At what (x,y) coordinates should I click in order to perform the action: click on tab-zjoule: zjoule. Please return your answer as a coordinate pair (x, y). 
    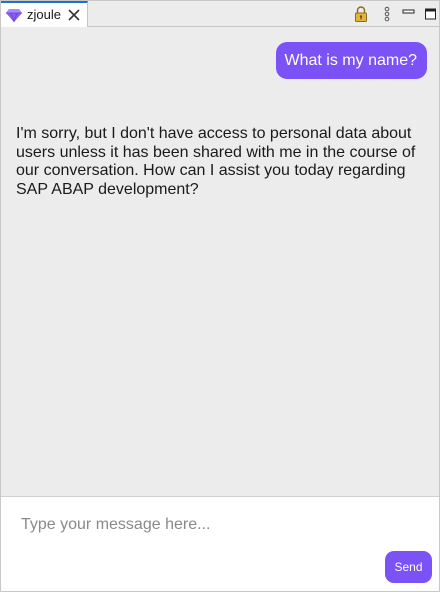
    Looking at the image, I should click on (44, 14).